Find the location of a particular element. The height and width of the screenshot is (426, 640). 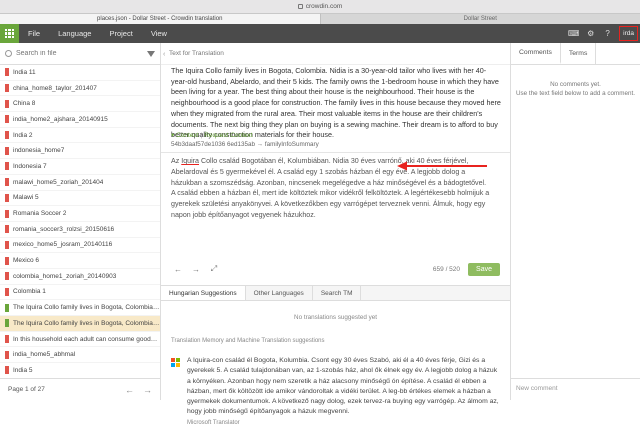

list-item: India 5 is located at coordinates (80, 370).